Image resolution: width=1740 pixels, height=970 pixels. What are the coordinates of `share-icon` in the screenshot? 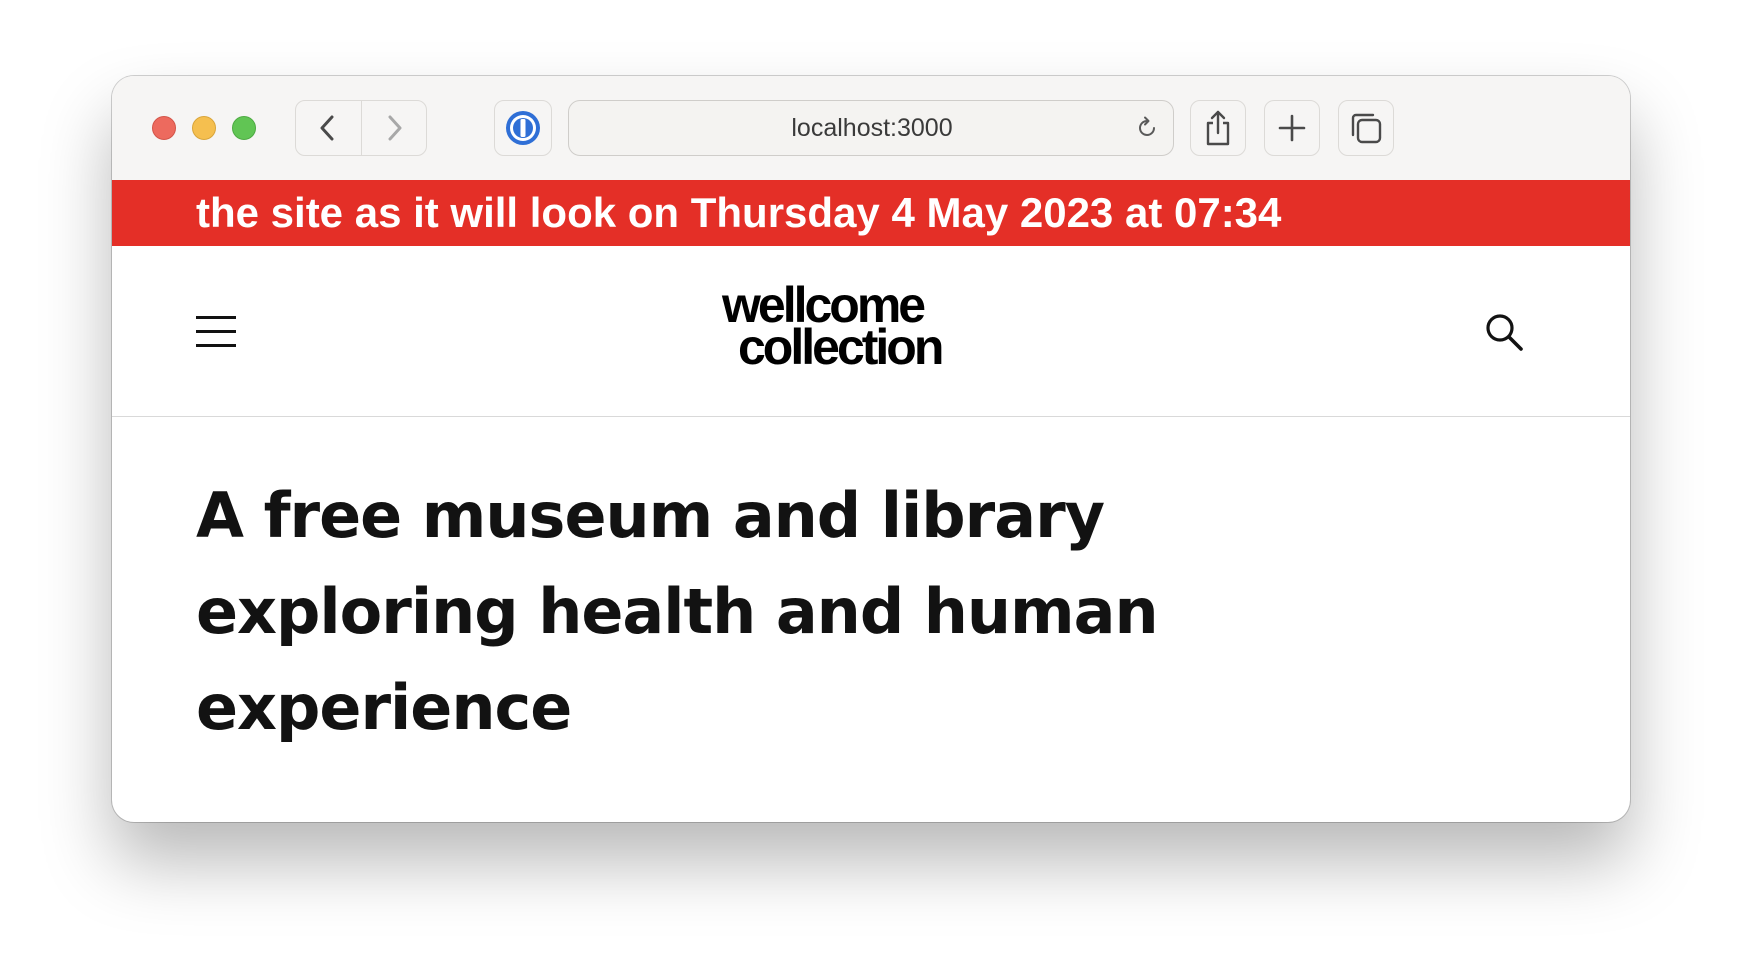 It's located at (1218, 128).